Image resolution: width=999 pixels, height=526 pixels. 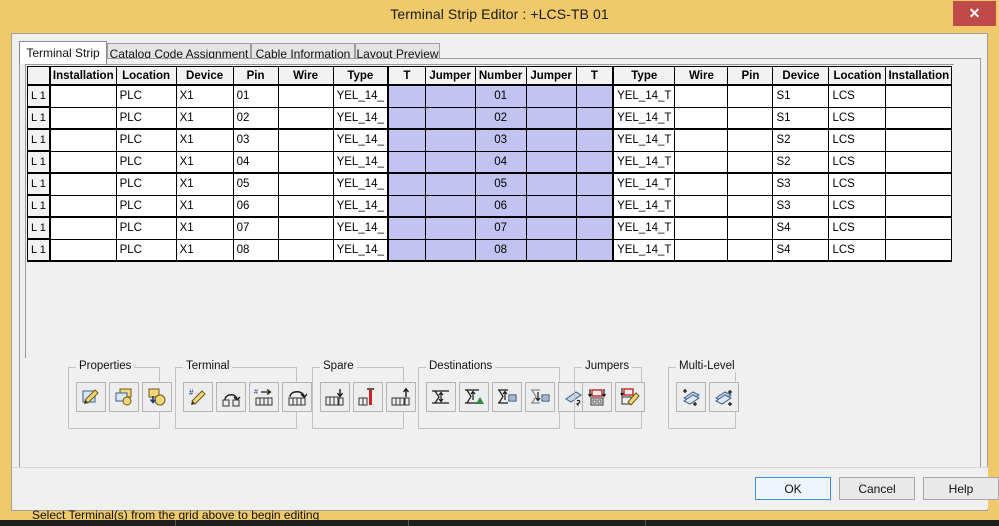 What do you see at coordinates (255, 140) in the screenshot?
I see `cell-pin-left: 03` at bounding box center [255, 140].